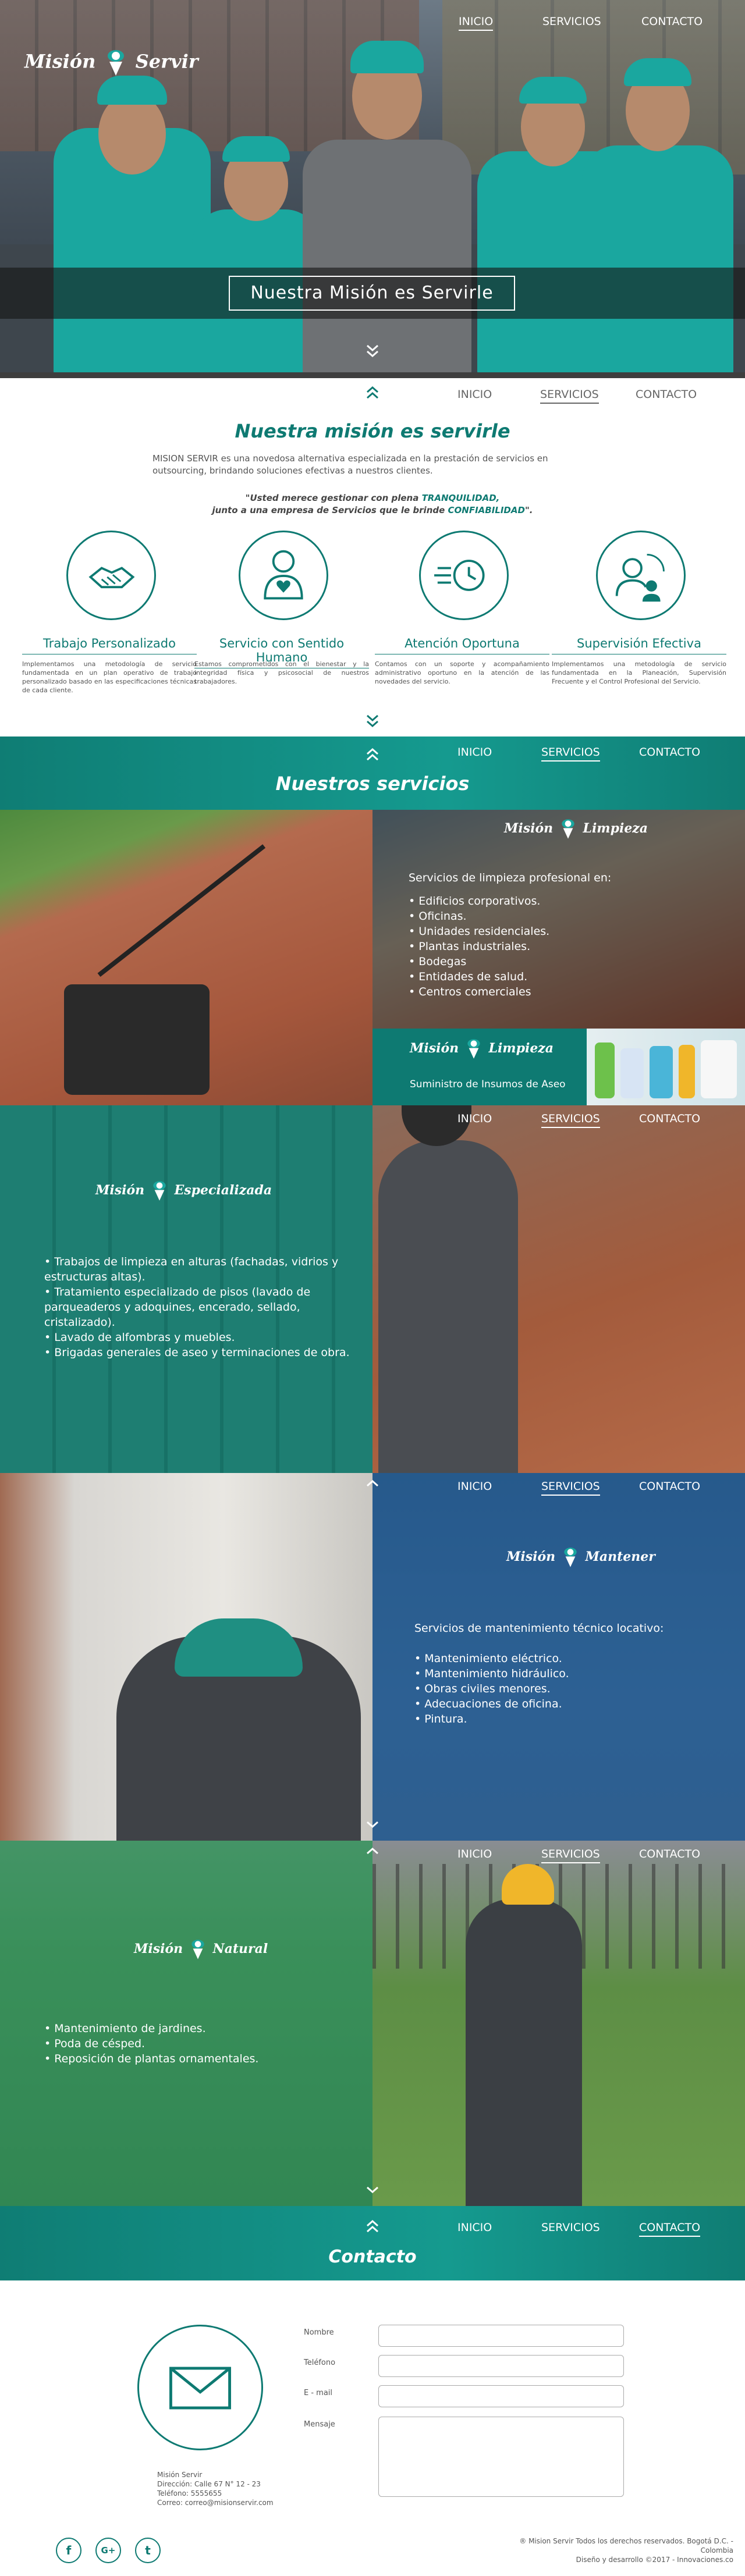 The height and width of the screenshot is (2576, 745). I want to click on supervision-icon, so click(641, 576).